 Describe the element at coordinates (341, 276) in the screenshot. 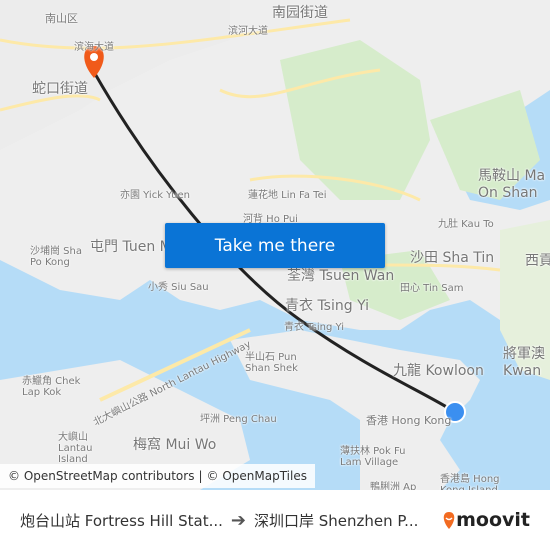

I see `map-label: 荃灣 Tsuen Wan` at that location.